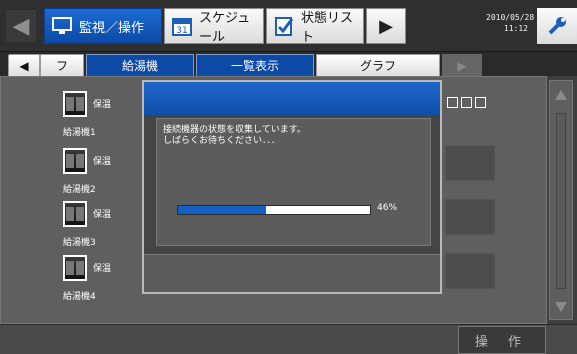 The height and width of the screenshot is (354, 577). I want to click on tab-label: 給湯機, so click(139, 66).